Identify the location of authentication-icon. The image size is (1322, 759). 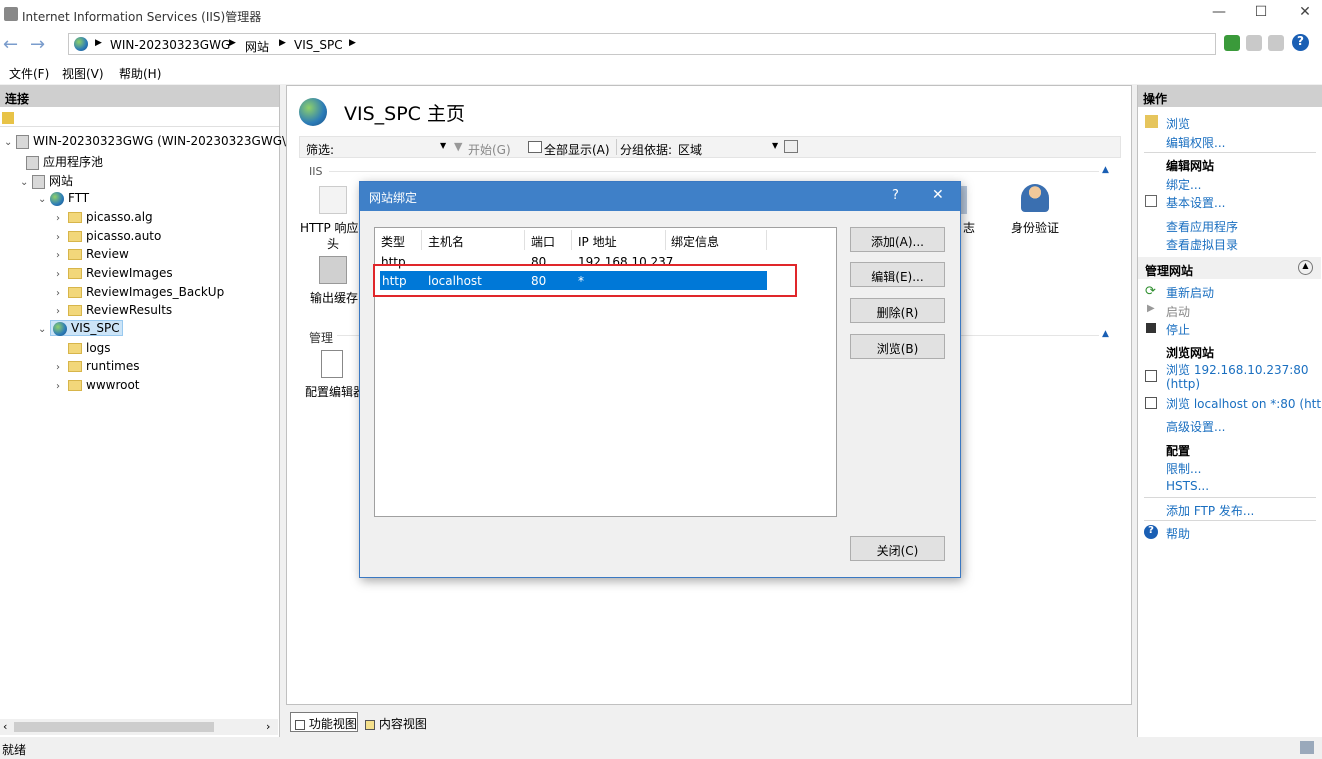
(1035, 198).